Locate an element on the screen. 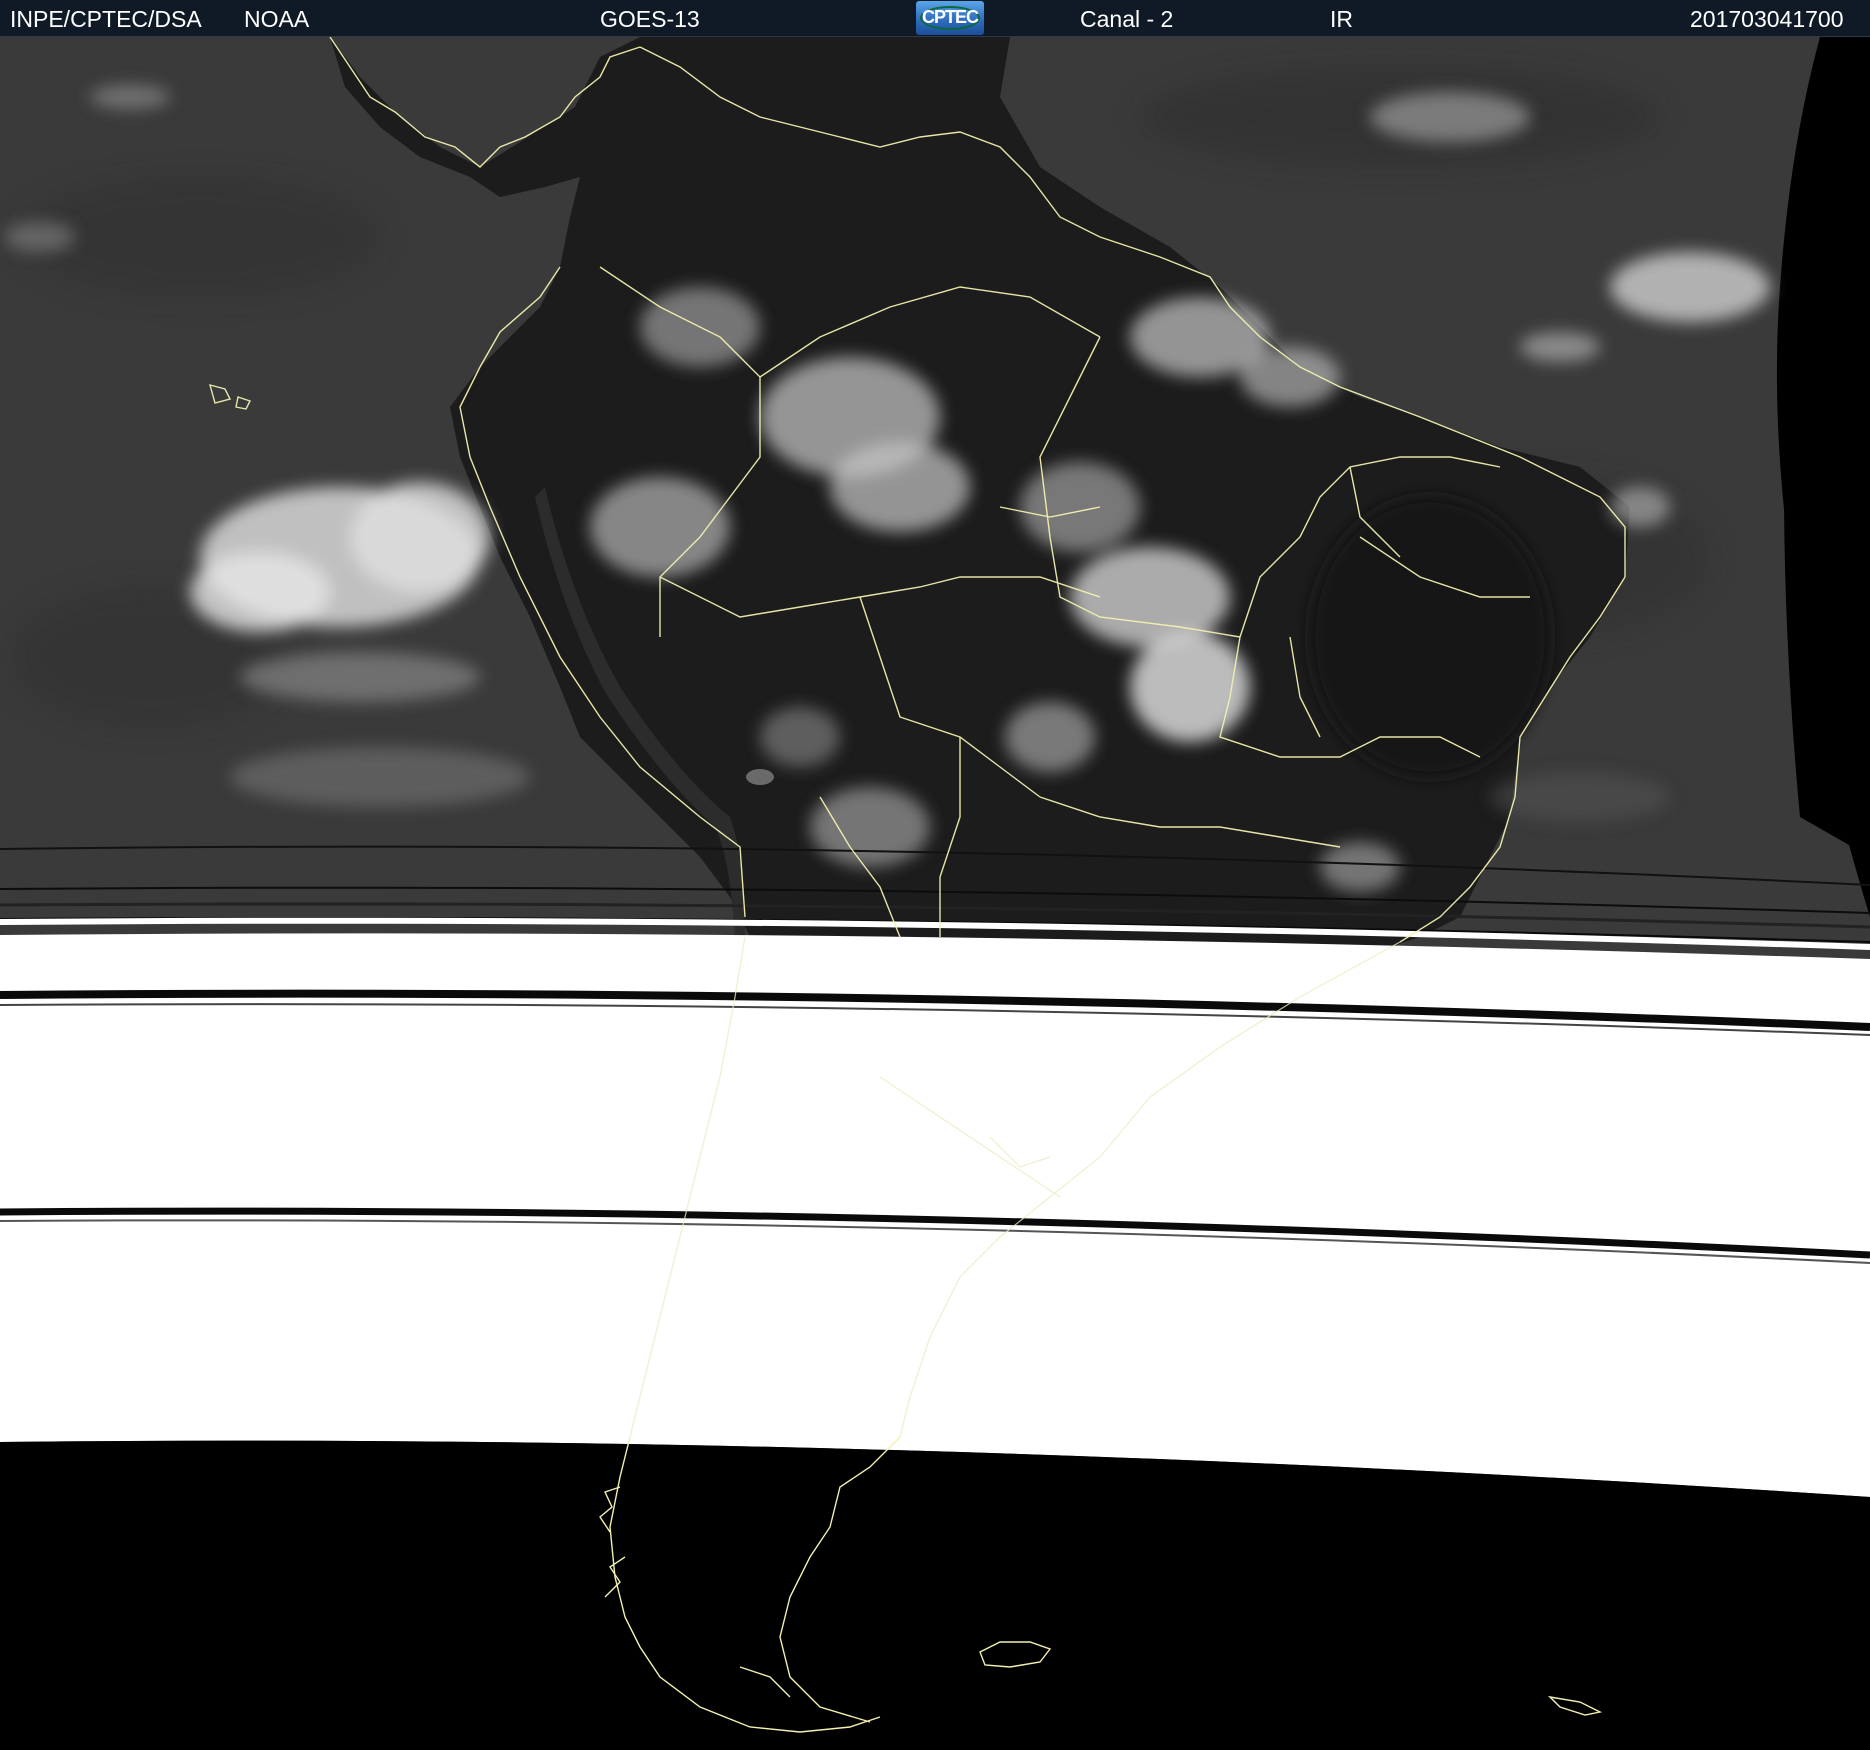  band-label: IR is located at coordinates (1341, 19).